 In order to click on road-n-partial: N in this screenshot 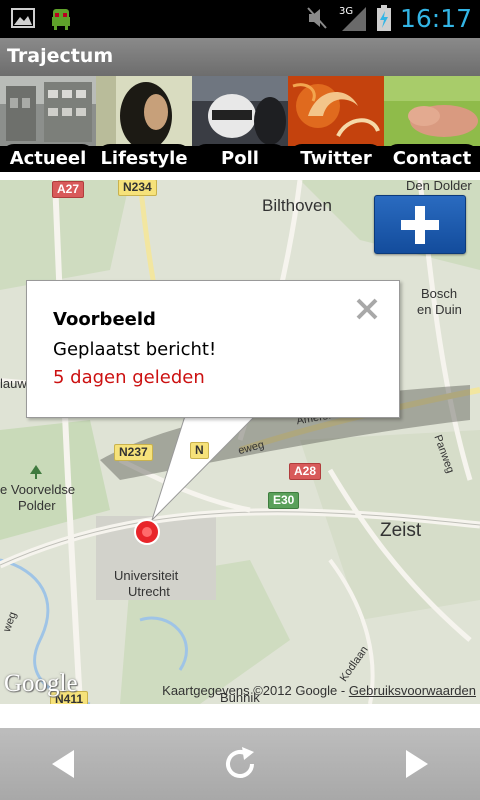, I will do `click(199, 450)`.